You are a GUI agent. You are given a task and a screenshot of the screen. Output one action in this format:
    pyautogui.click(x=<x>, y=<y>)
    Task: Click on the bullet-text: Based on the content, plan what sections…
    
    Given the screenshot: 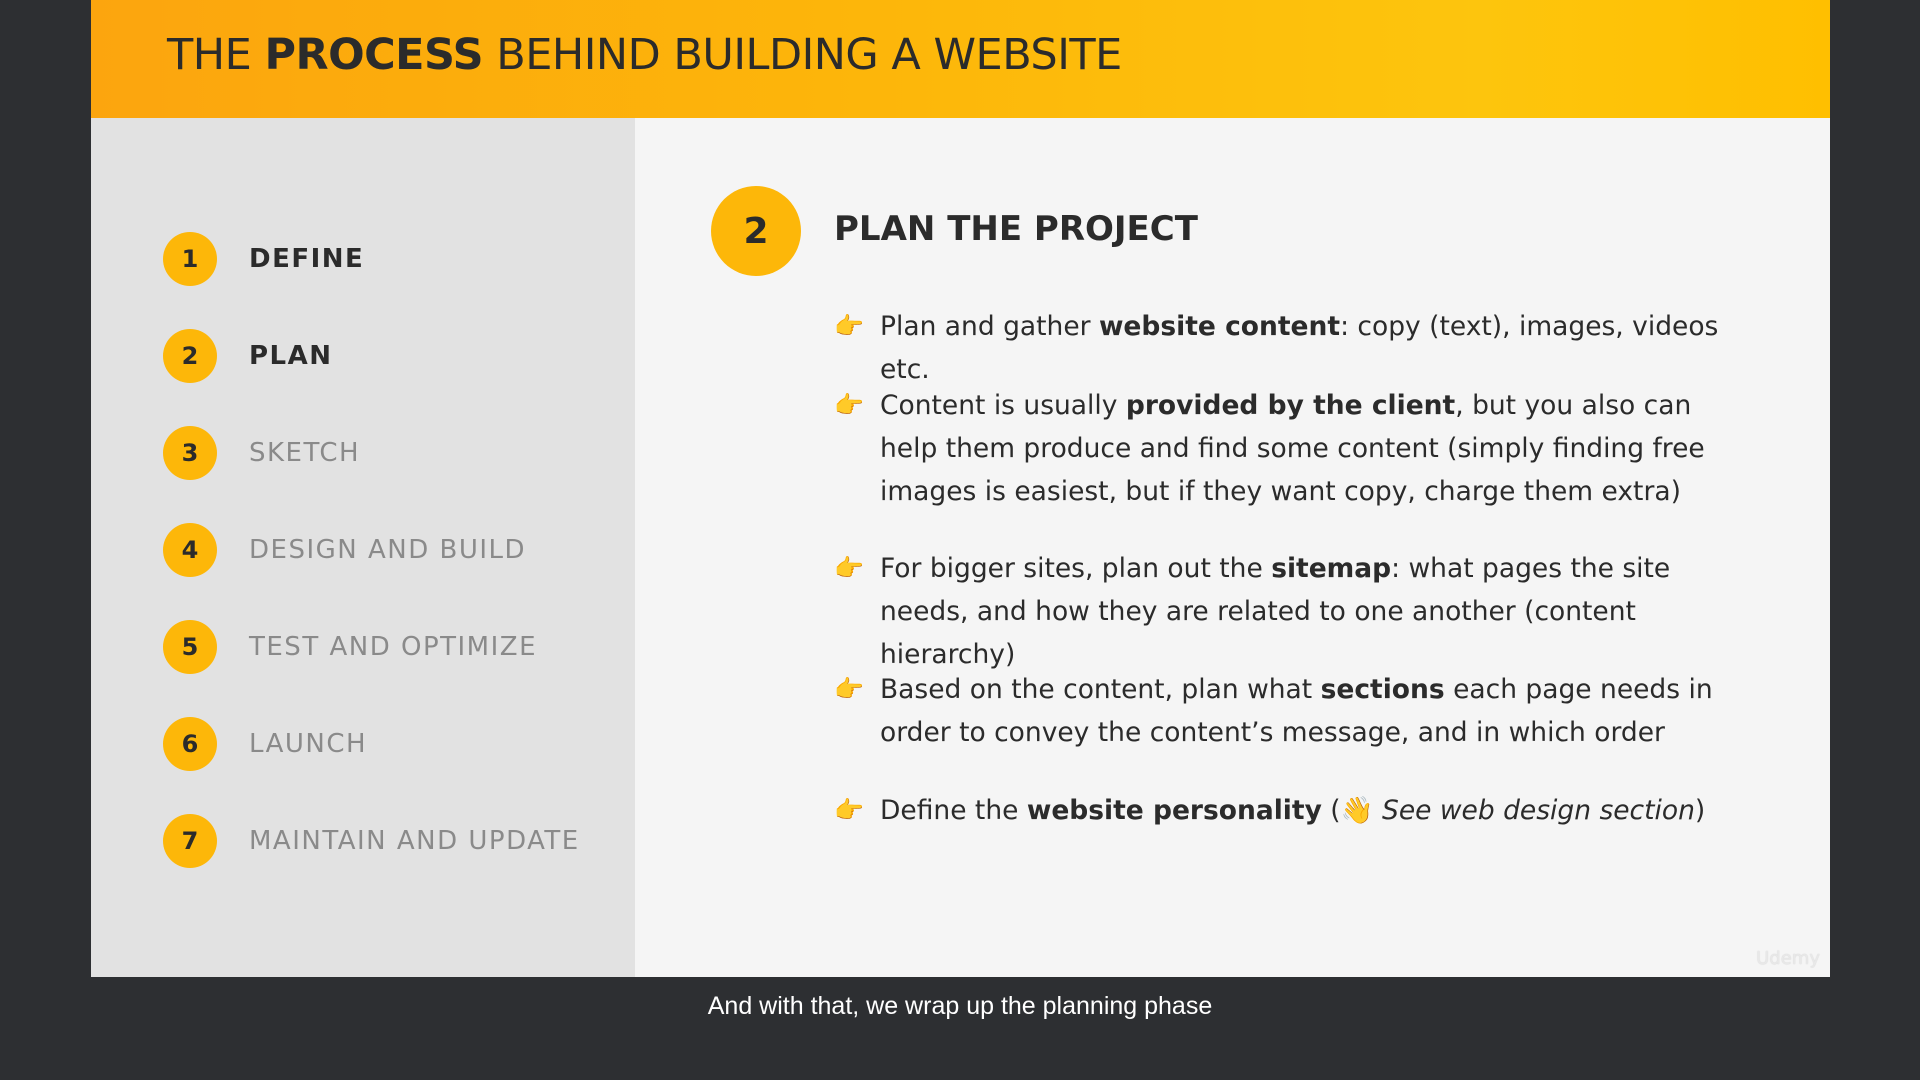 What is the action you would take?
    pyautogui.click(x=1307, y=711)
    